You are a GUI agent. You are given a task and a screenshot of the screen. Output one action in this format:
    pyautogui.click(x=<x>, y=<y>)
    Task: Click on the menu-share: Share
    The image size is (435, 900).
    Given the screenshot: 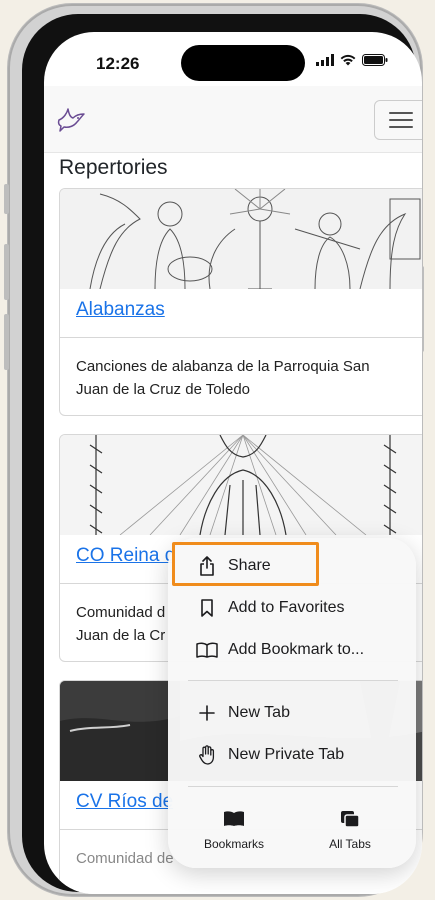 What is the action you would take?
    pyautogui.click(x=292, y=566)
    